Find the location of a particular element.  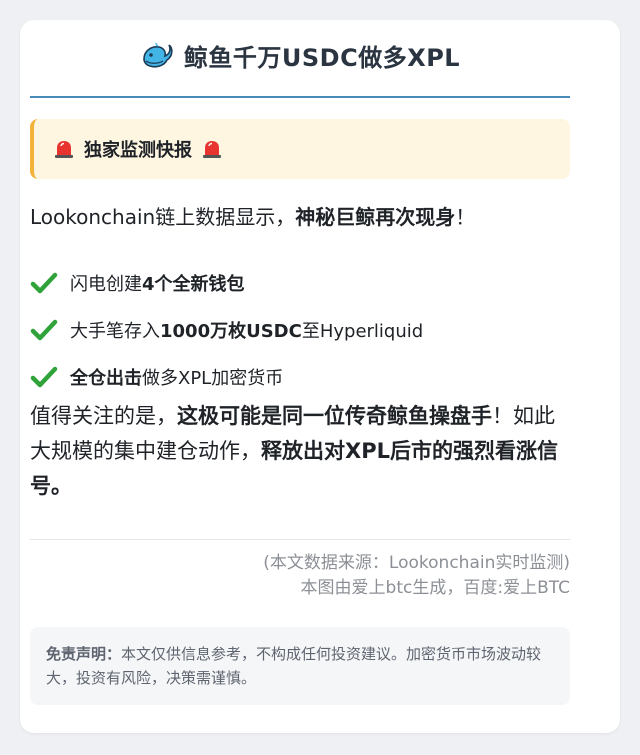

intro-paragraph: Lookonchain链上数据显示，神秘巨鲸再次现身！ is located at coordinates (300, 217).